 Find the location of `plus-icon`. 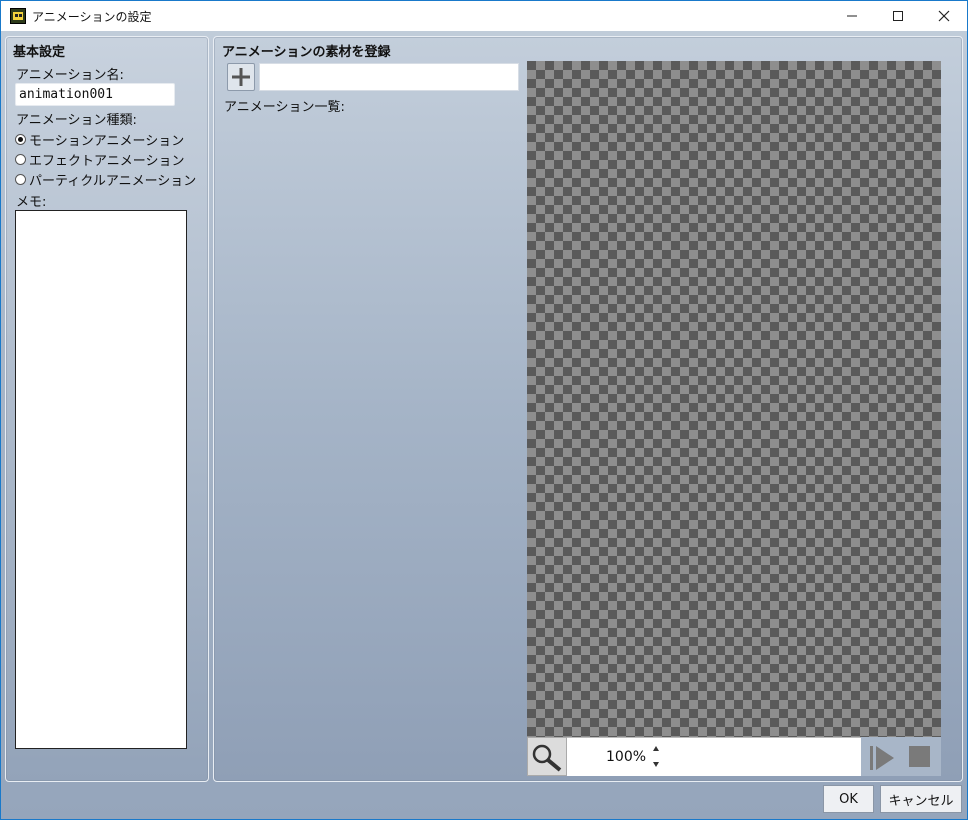

plus-icon is located at coordinates (241, 77).